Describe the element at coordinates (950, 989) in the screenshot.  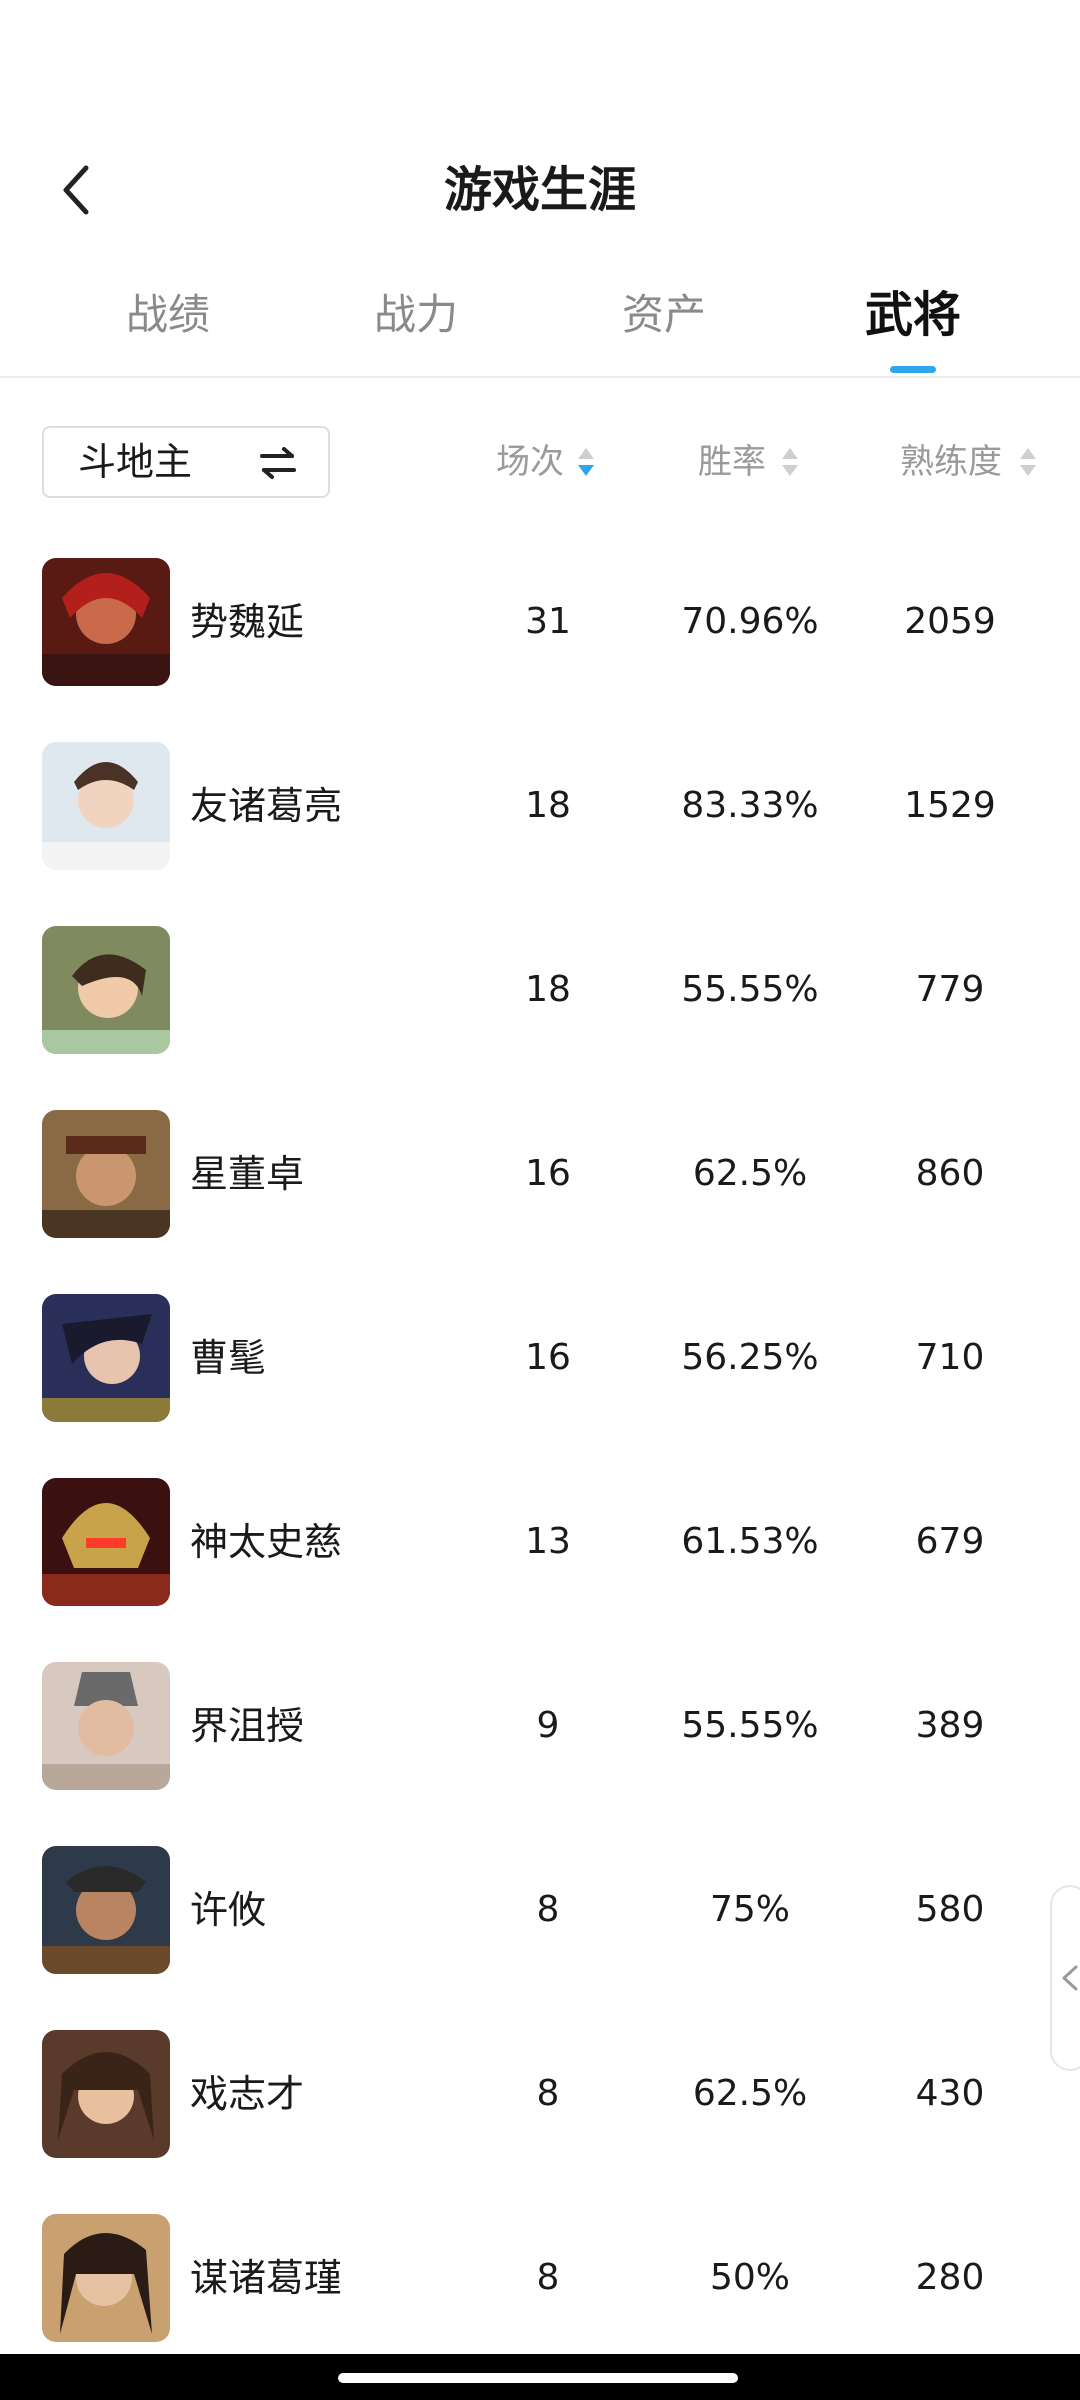
I see `hero-proficiency: 779` at that location.